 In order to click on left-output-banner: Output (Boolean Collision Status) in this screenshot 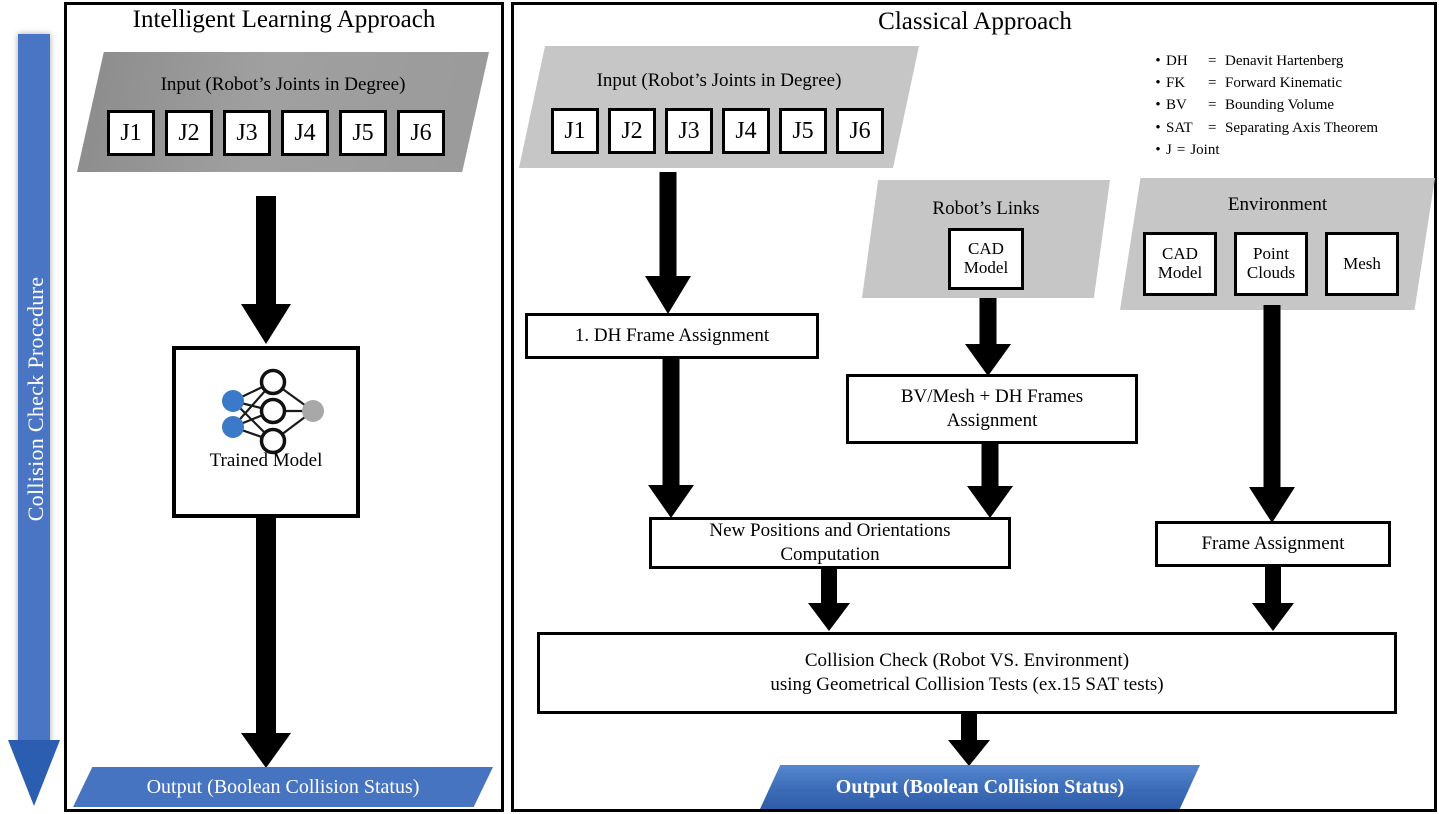, I will do `click(283, 787)`.